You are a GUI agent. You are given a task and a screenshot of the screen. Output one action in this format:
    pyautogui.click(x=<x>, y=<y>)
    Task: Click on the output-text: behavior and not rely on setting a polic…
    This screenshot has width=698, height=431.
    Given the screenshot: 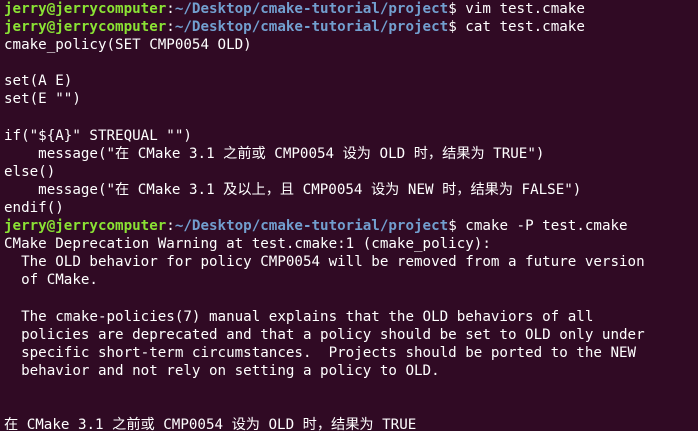 What is the action you would take?
    pyautogui.click(x=222, y=370)
    